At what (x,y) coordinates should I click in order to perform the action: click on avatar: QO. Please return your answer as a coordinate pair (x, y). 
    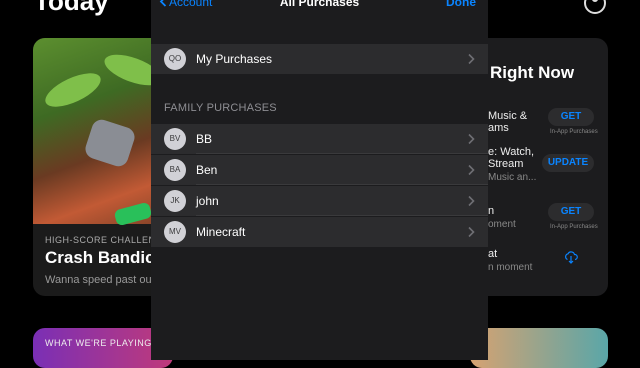
    Looking at the image, I should click on (175, 59).